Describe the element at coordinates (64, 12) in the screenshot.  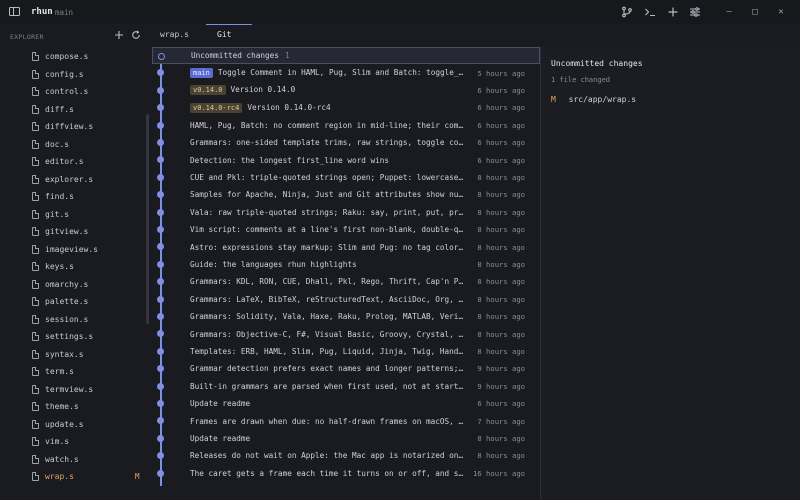
I see `branch-name: main` at that location.